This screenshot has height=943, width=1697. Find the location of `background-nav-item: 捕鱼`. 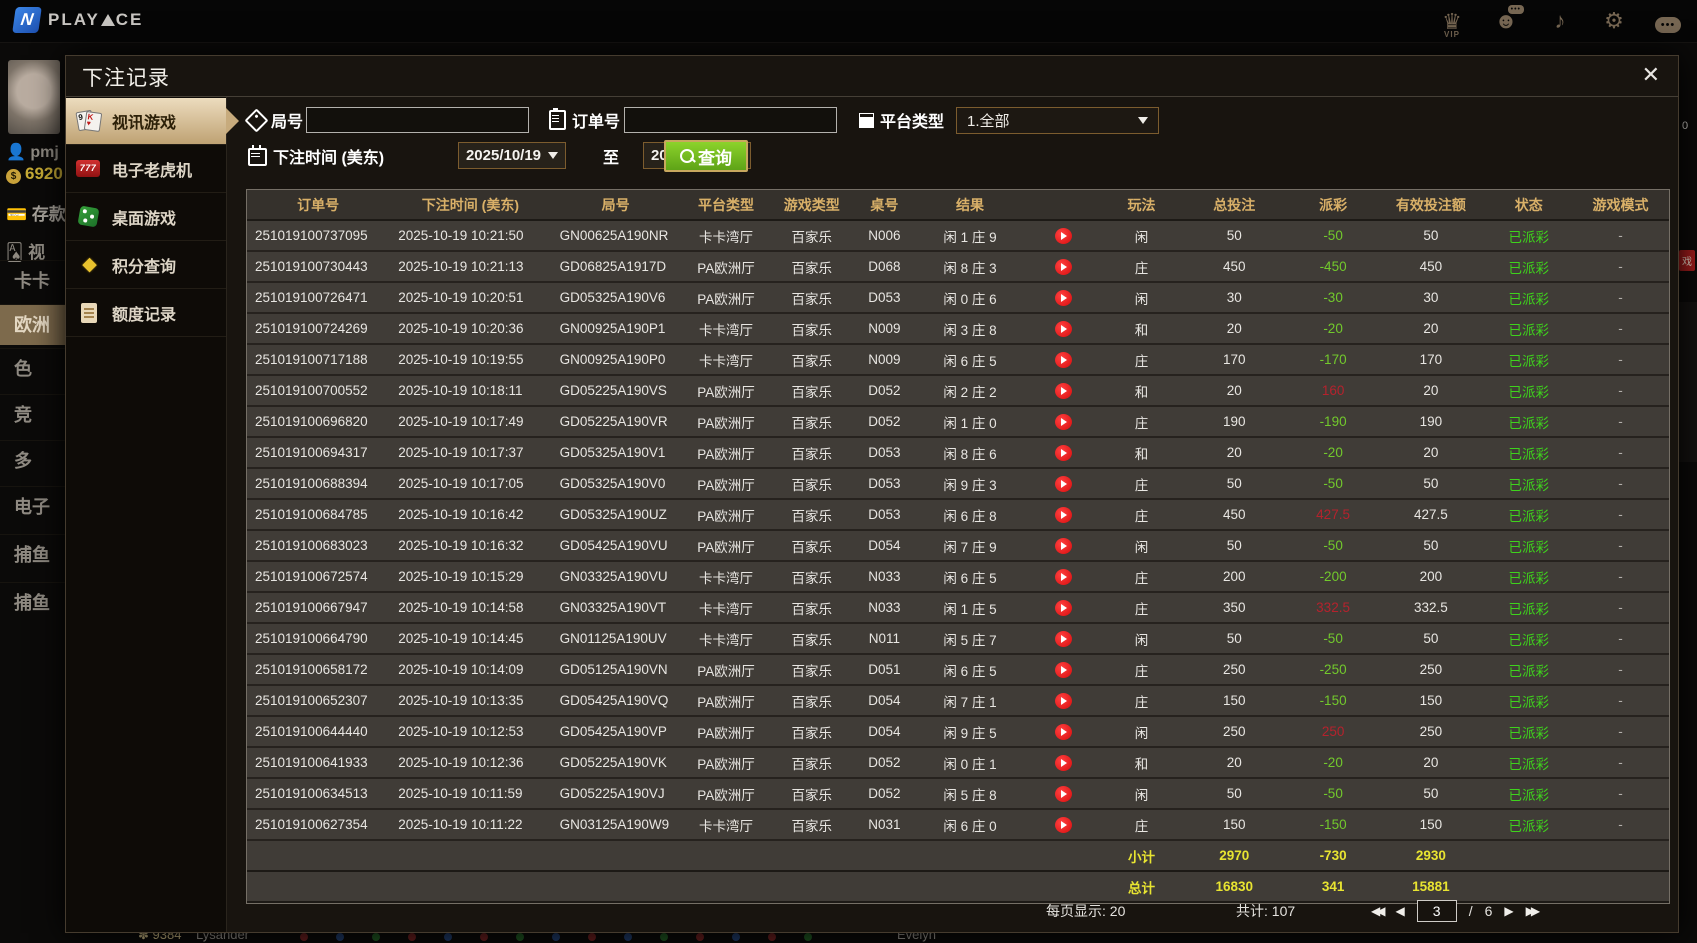

background-nav-item: 捕鱼 is located at coordinates (32, 602).